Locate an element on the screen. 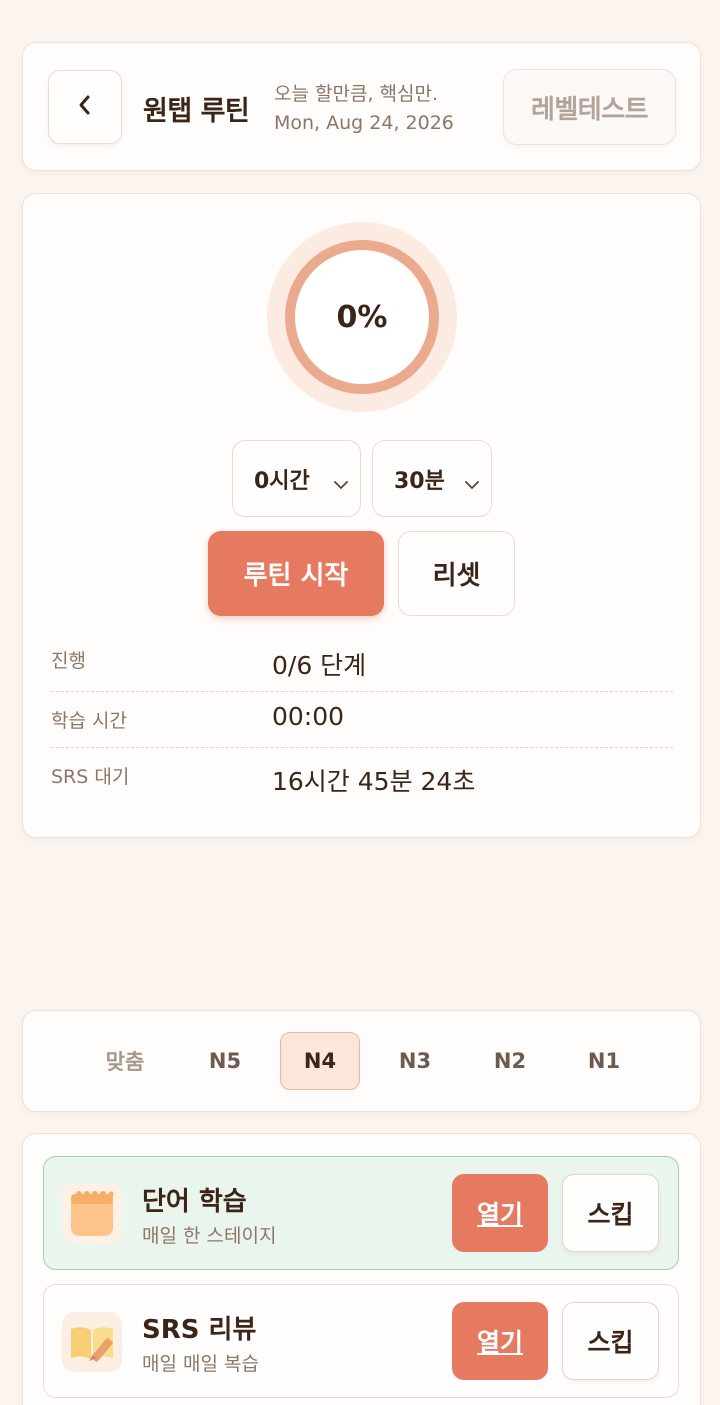 The image size is (720, 1405). stat-label: 진행 is located at coordinates (68, 661).